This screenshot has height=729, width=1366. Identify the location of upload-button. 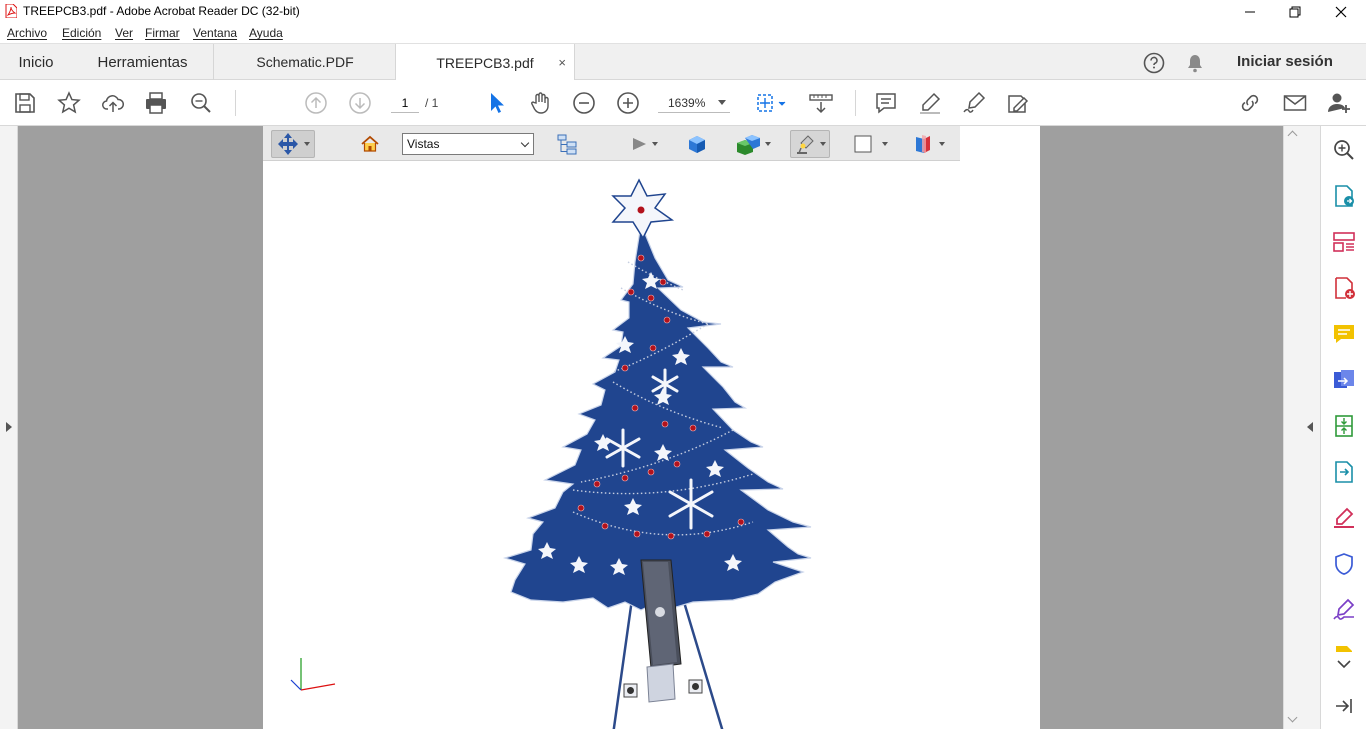
(113, 103).